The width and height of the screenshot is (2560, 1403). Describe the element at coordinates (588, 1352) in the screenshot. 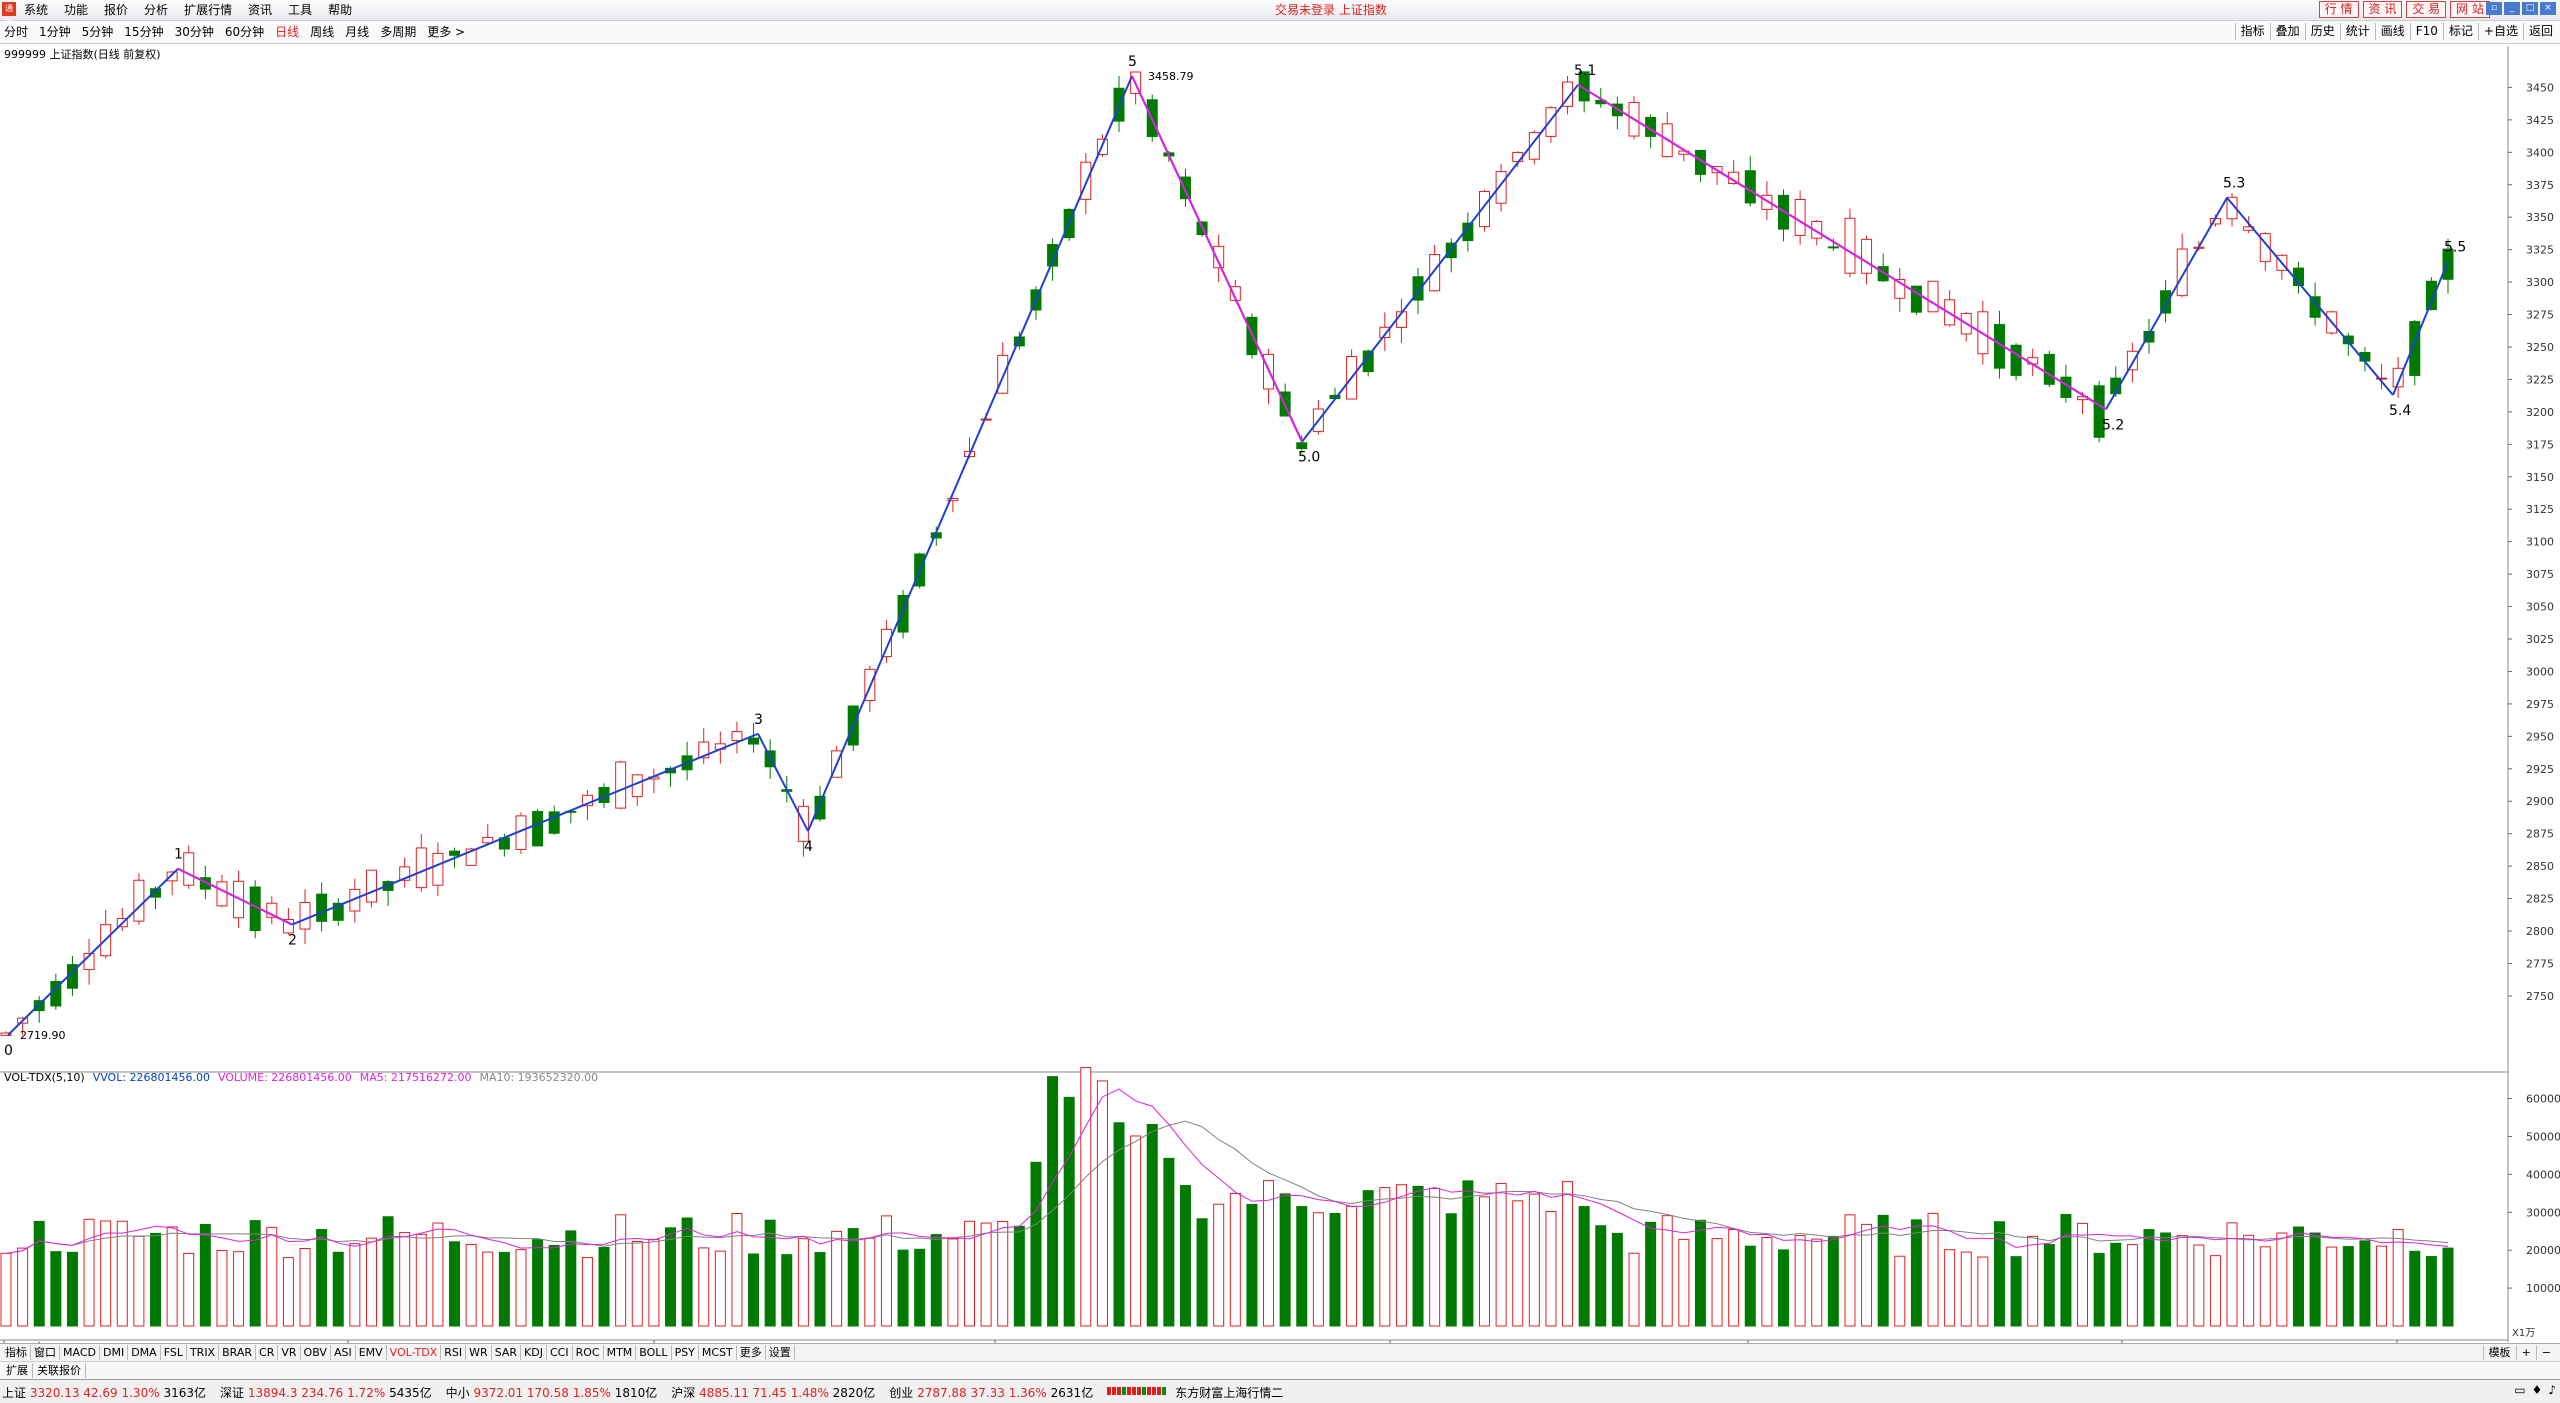

I see `indicator-tab: ROC` at that location.